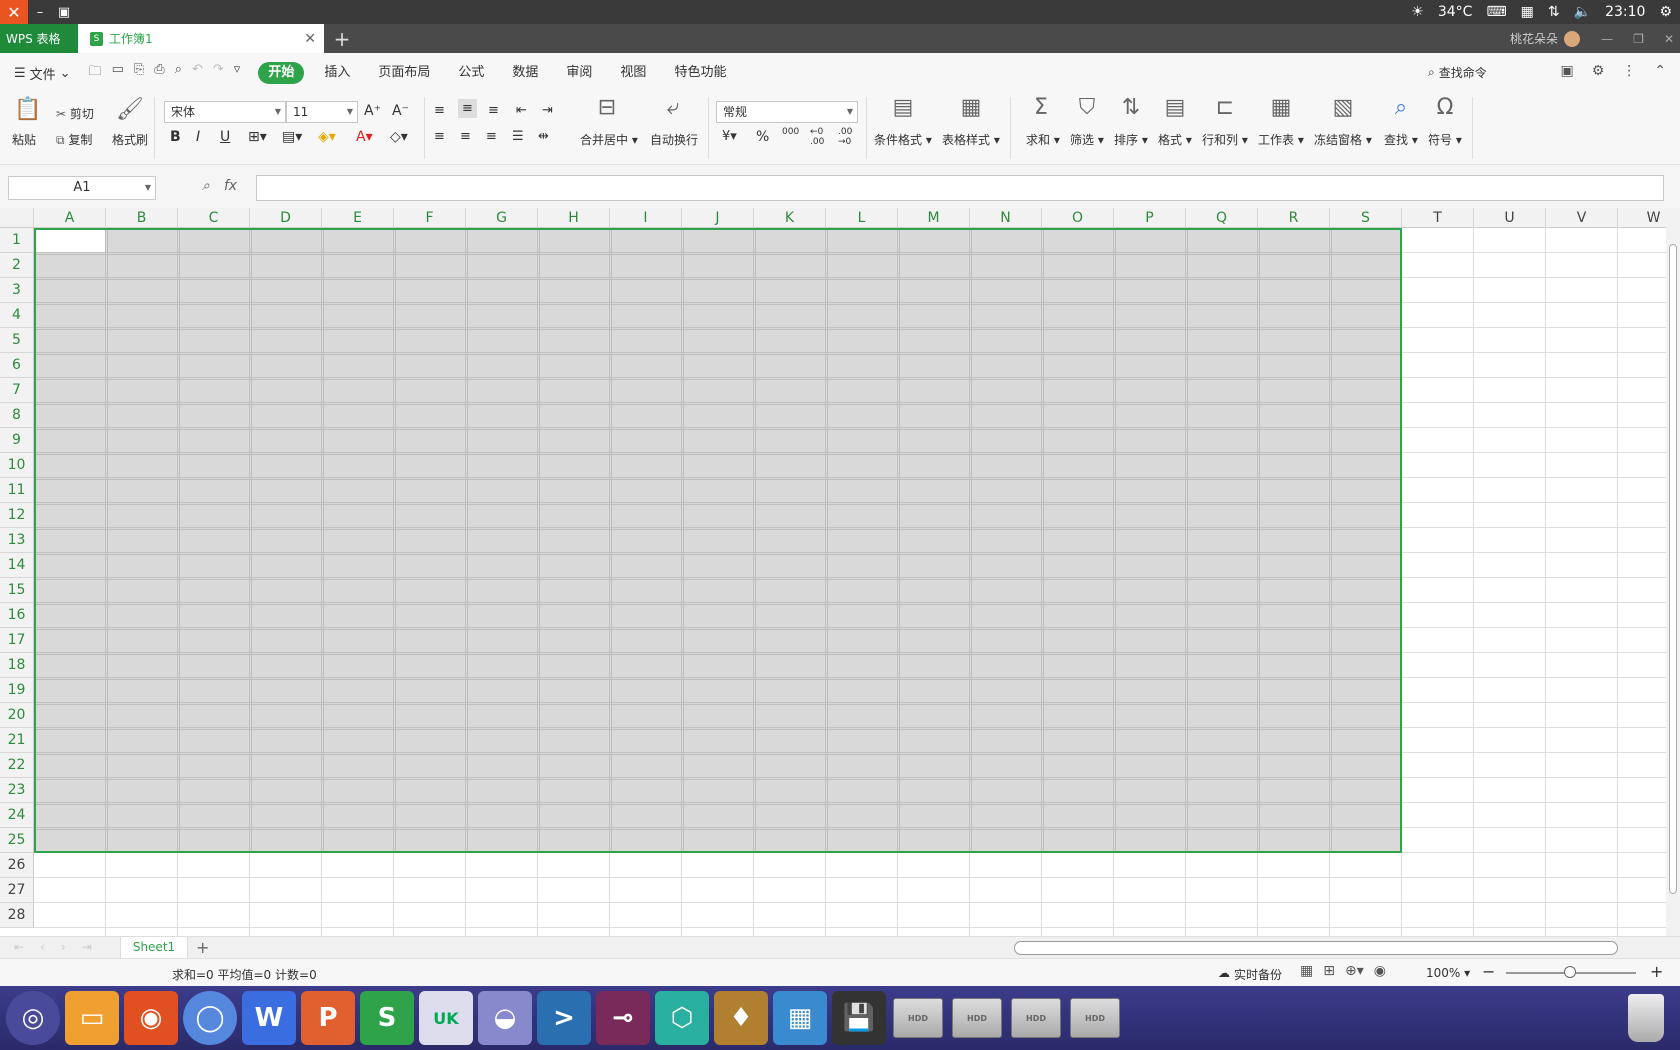  I want to click on column-header: D, so click(286, 218).